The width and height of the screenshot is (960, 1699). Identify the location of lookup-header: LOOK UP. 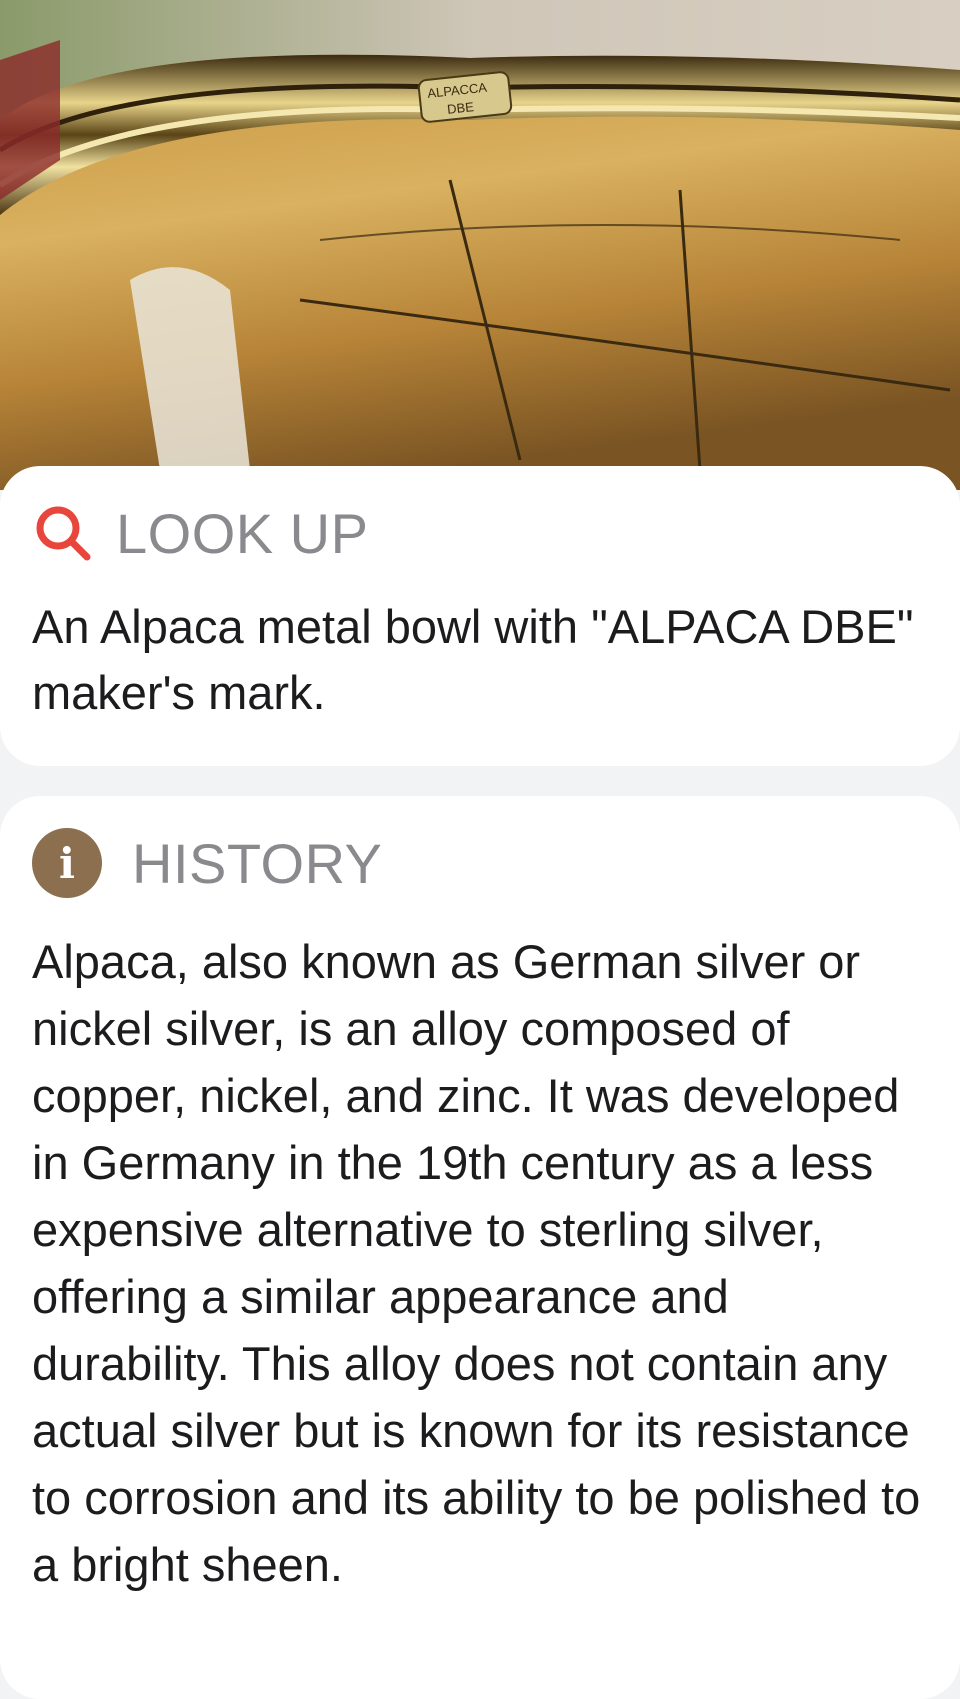
(480, 533).